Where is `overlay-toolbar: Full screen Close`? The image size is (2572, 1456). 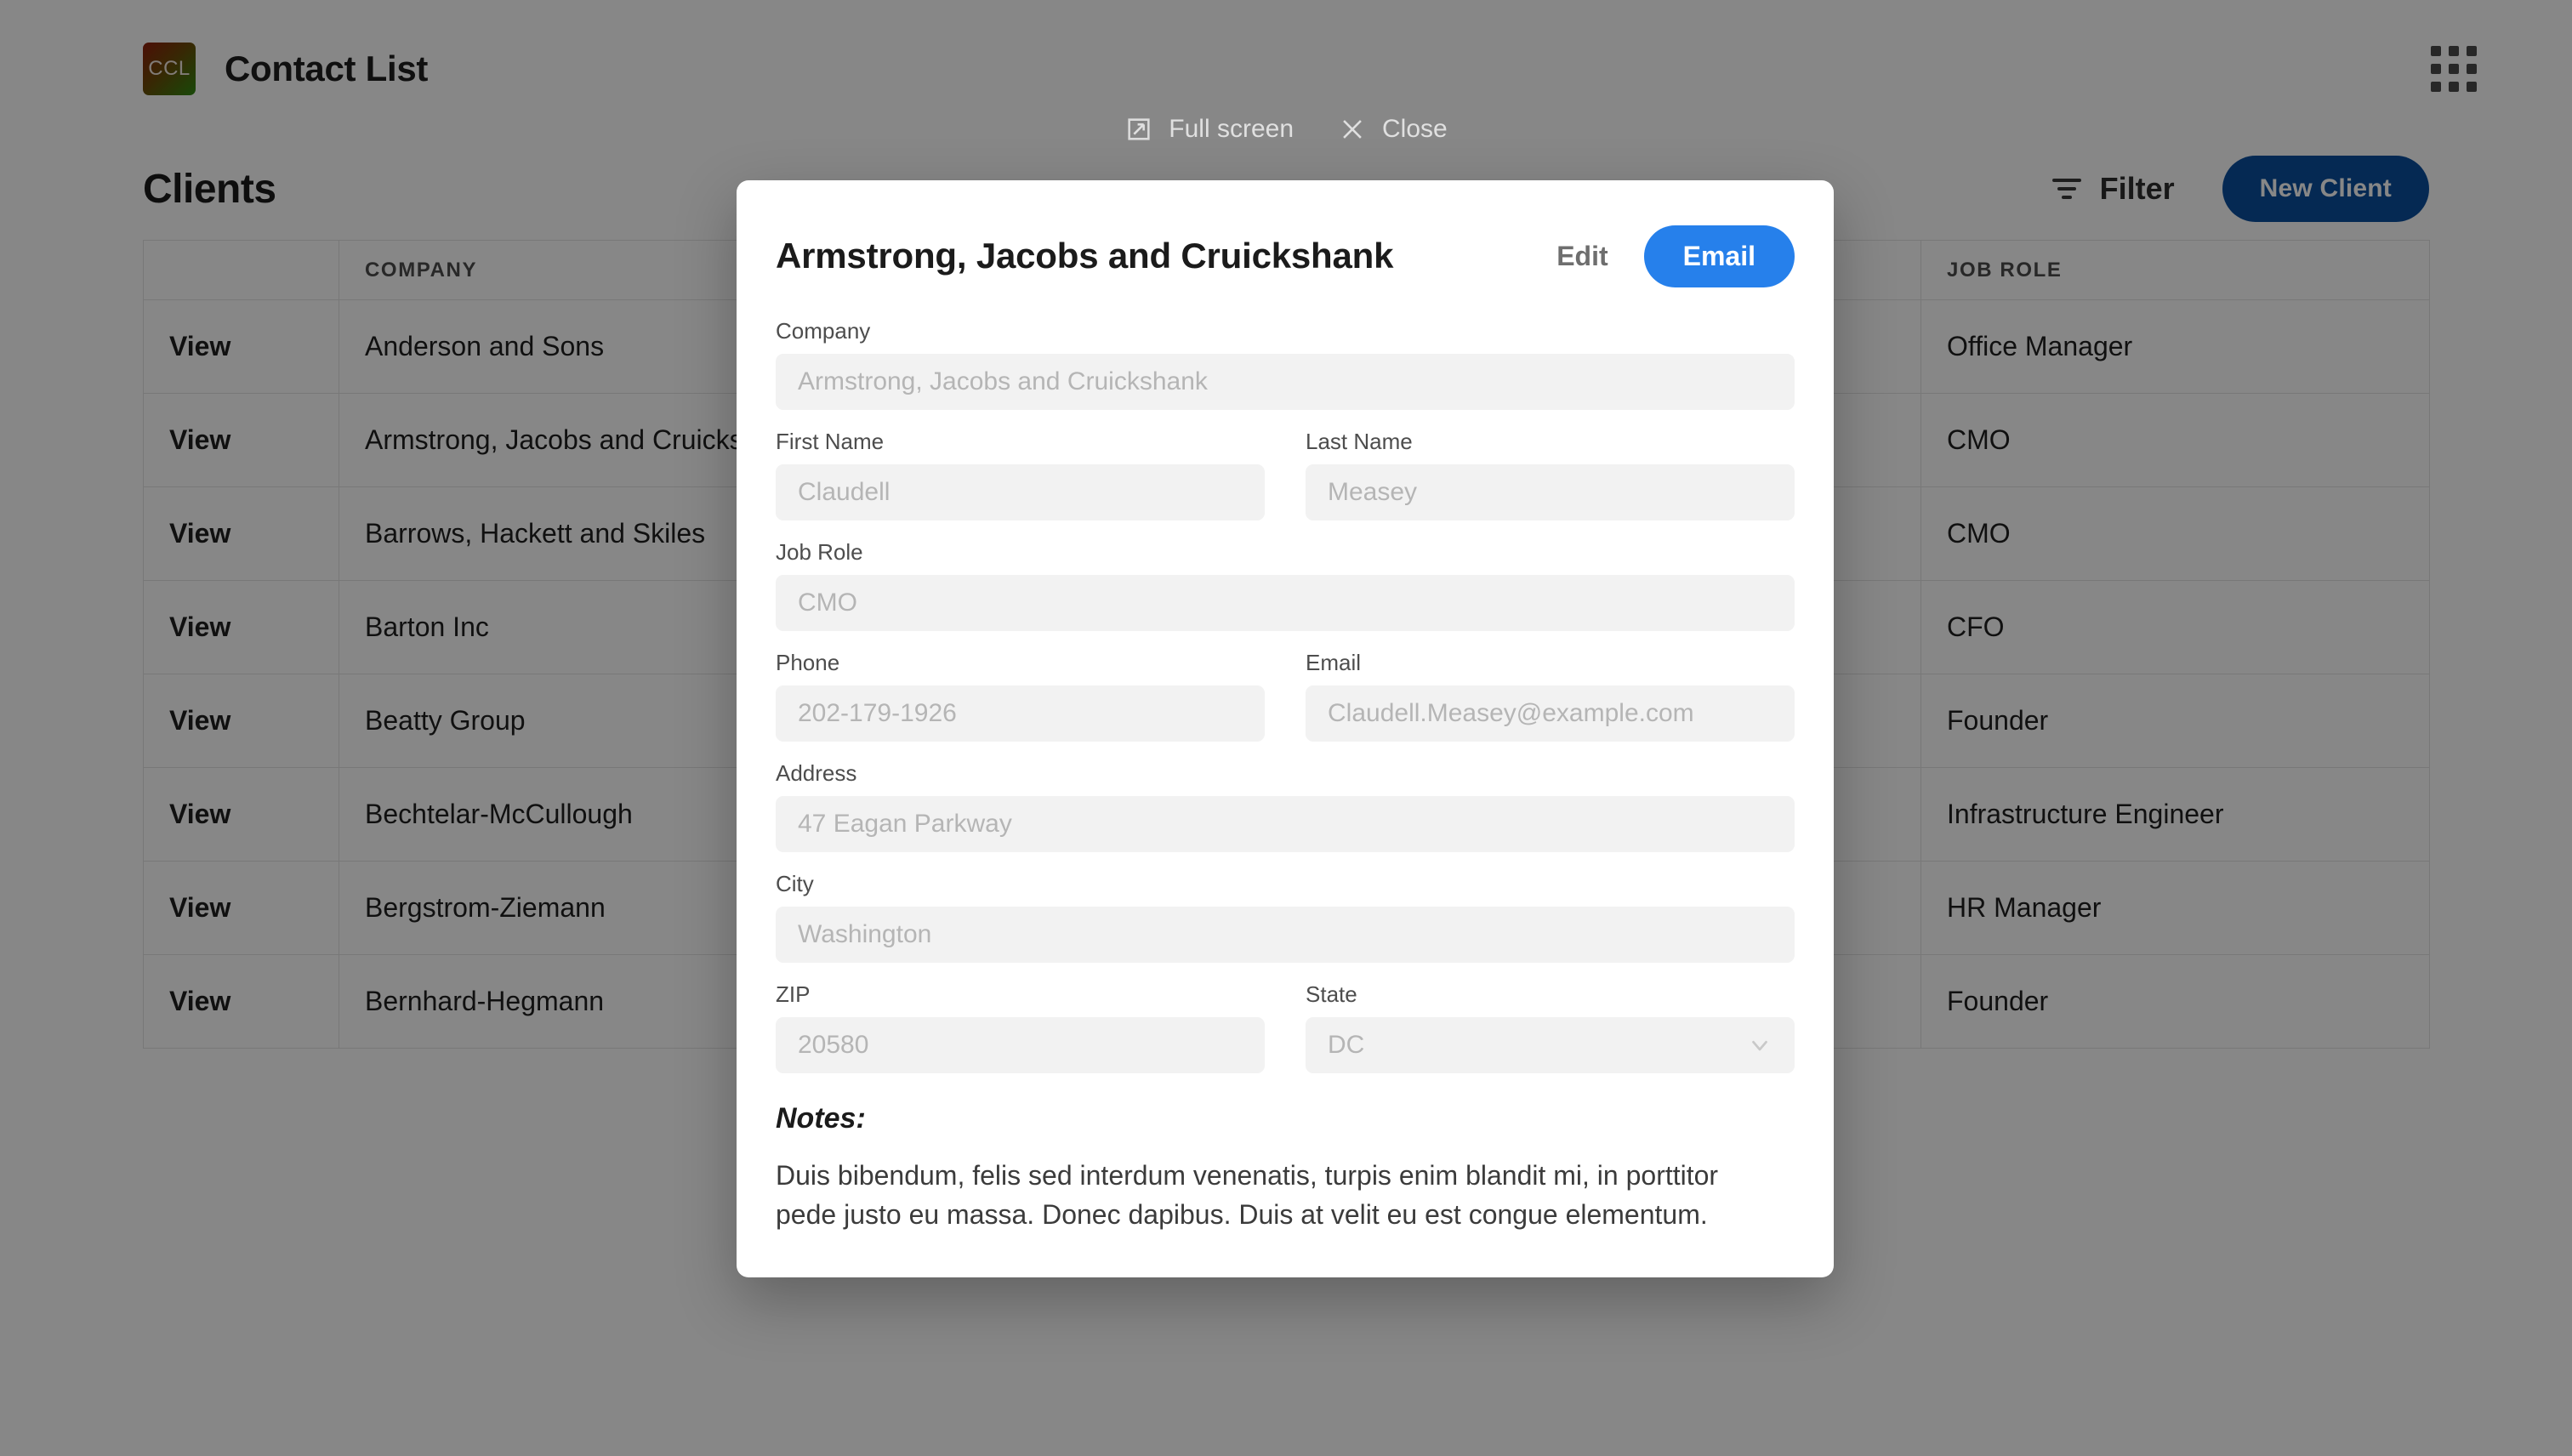 overlay-toolbar: Full screen Close is located at coordinates (1286, 129).